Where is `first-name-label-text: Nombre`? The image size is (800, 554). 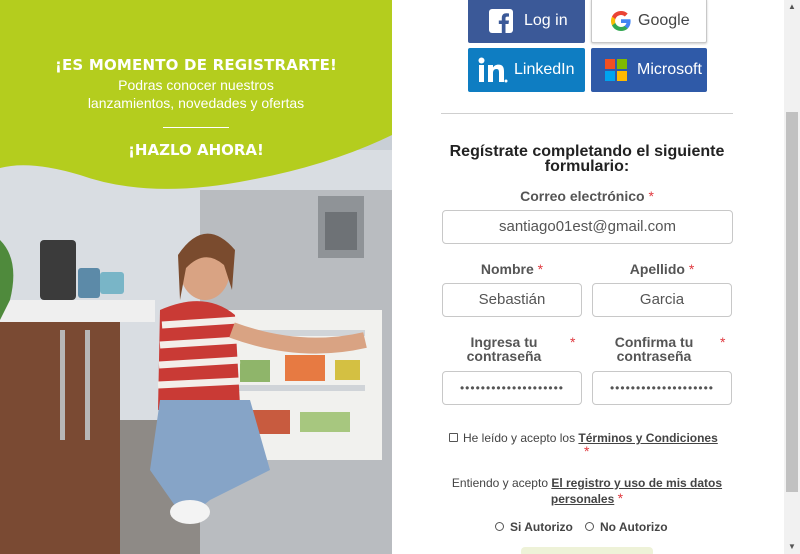 first-name-label-text: Nombre is located at coordinates (507, 269).